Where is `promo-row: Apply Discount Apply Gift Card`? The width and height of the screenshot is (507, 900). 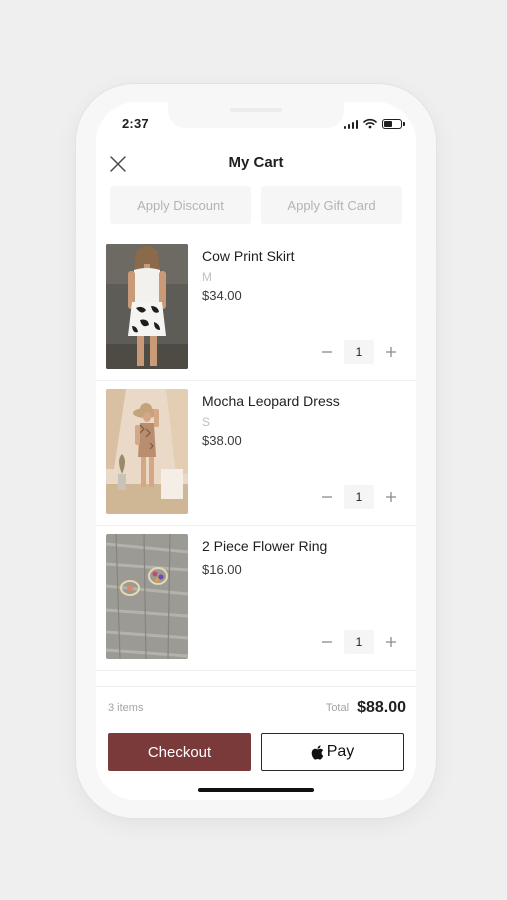
promo-row: Apply Discount Apply Gift Card is located at coordinates (256, 205).